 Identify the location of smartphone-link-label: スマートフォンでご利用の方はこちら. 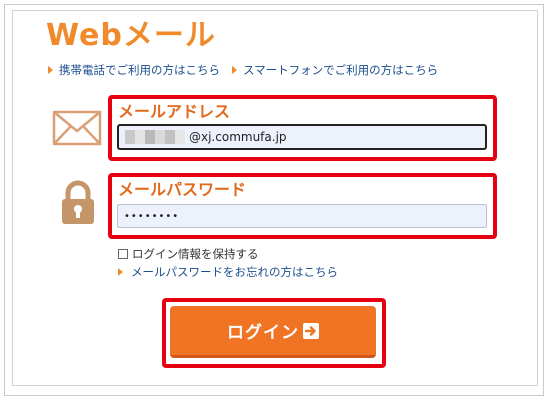
(341, 70).